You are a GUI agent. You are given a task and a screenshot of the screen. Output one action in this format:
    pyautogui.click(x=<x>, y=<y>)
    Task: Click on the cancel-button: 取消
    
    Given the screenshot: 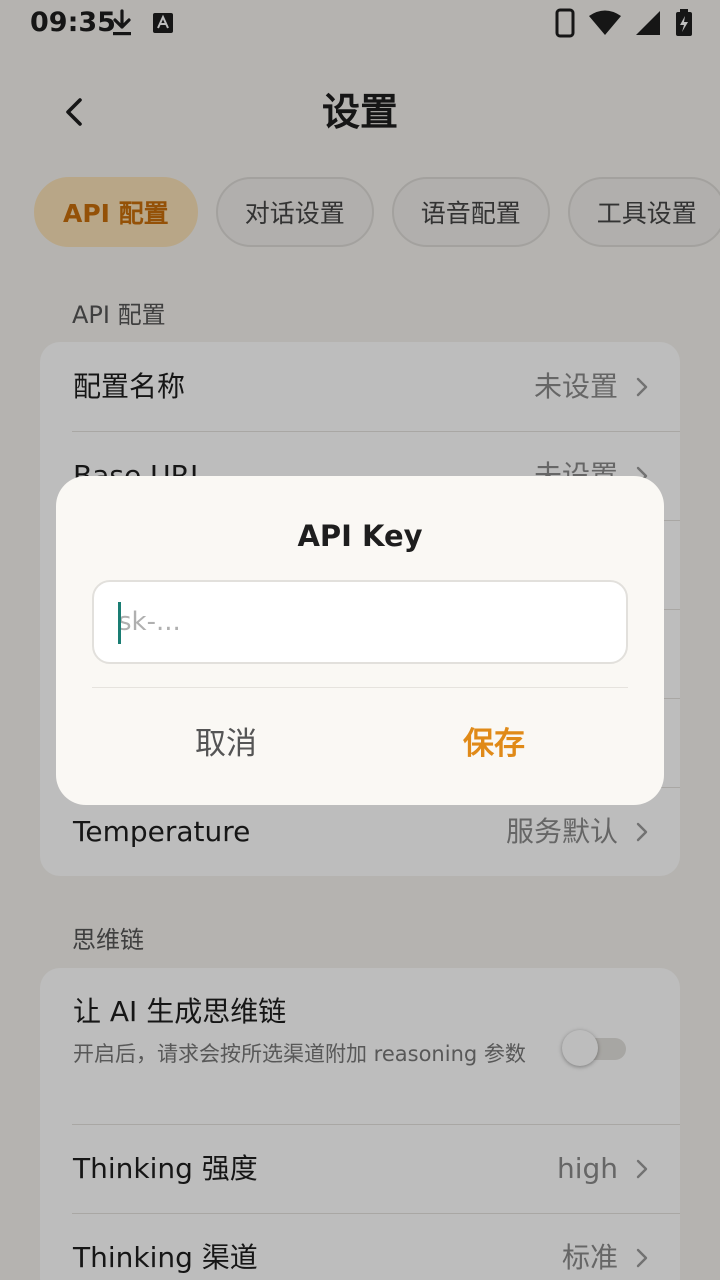 What is the action you would take?
    pyautogui.click(x=226, y=744)
    